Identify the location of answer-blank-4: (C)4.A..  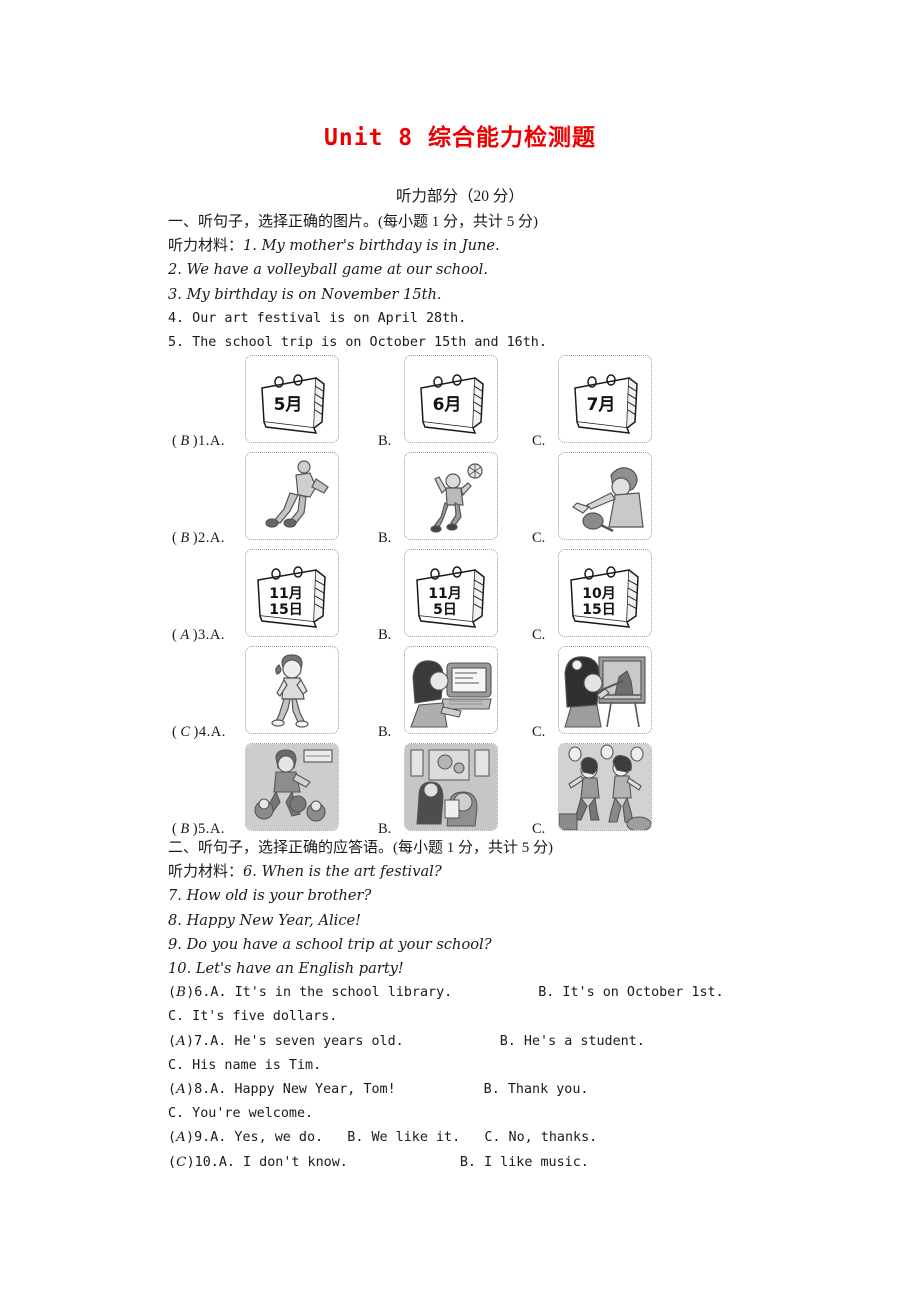
(199, 732).